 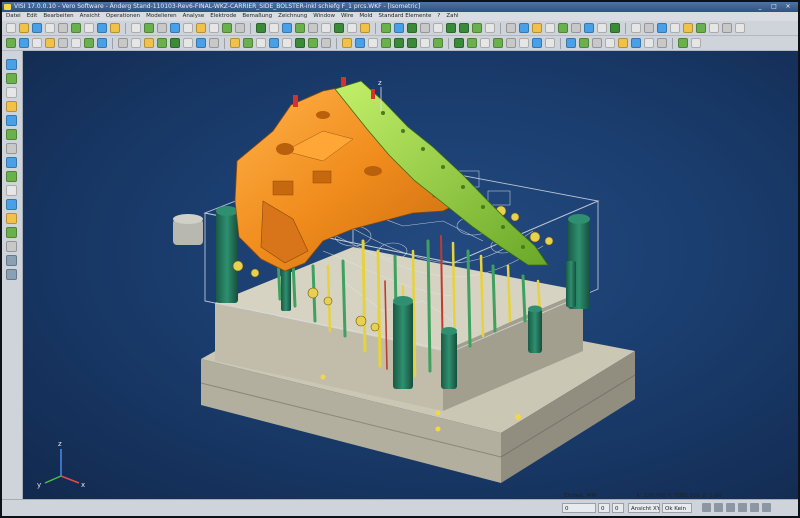 What do you see at coordinates (438, 16) in the screenshot?
I see `menu-help: ?` at bounding box center [438, 16].